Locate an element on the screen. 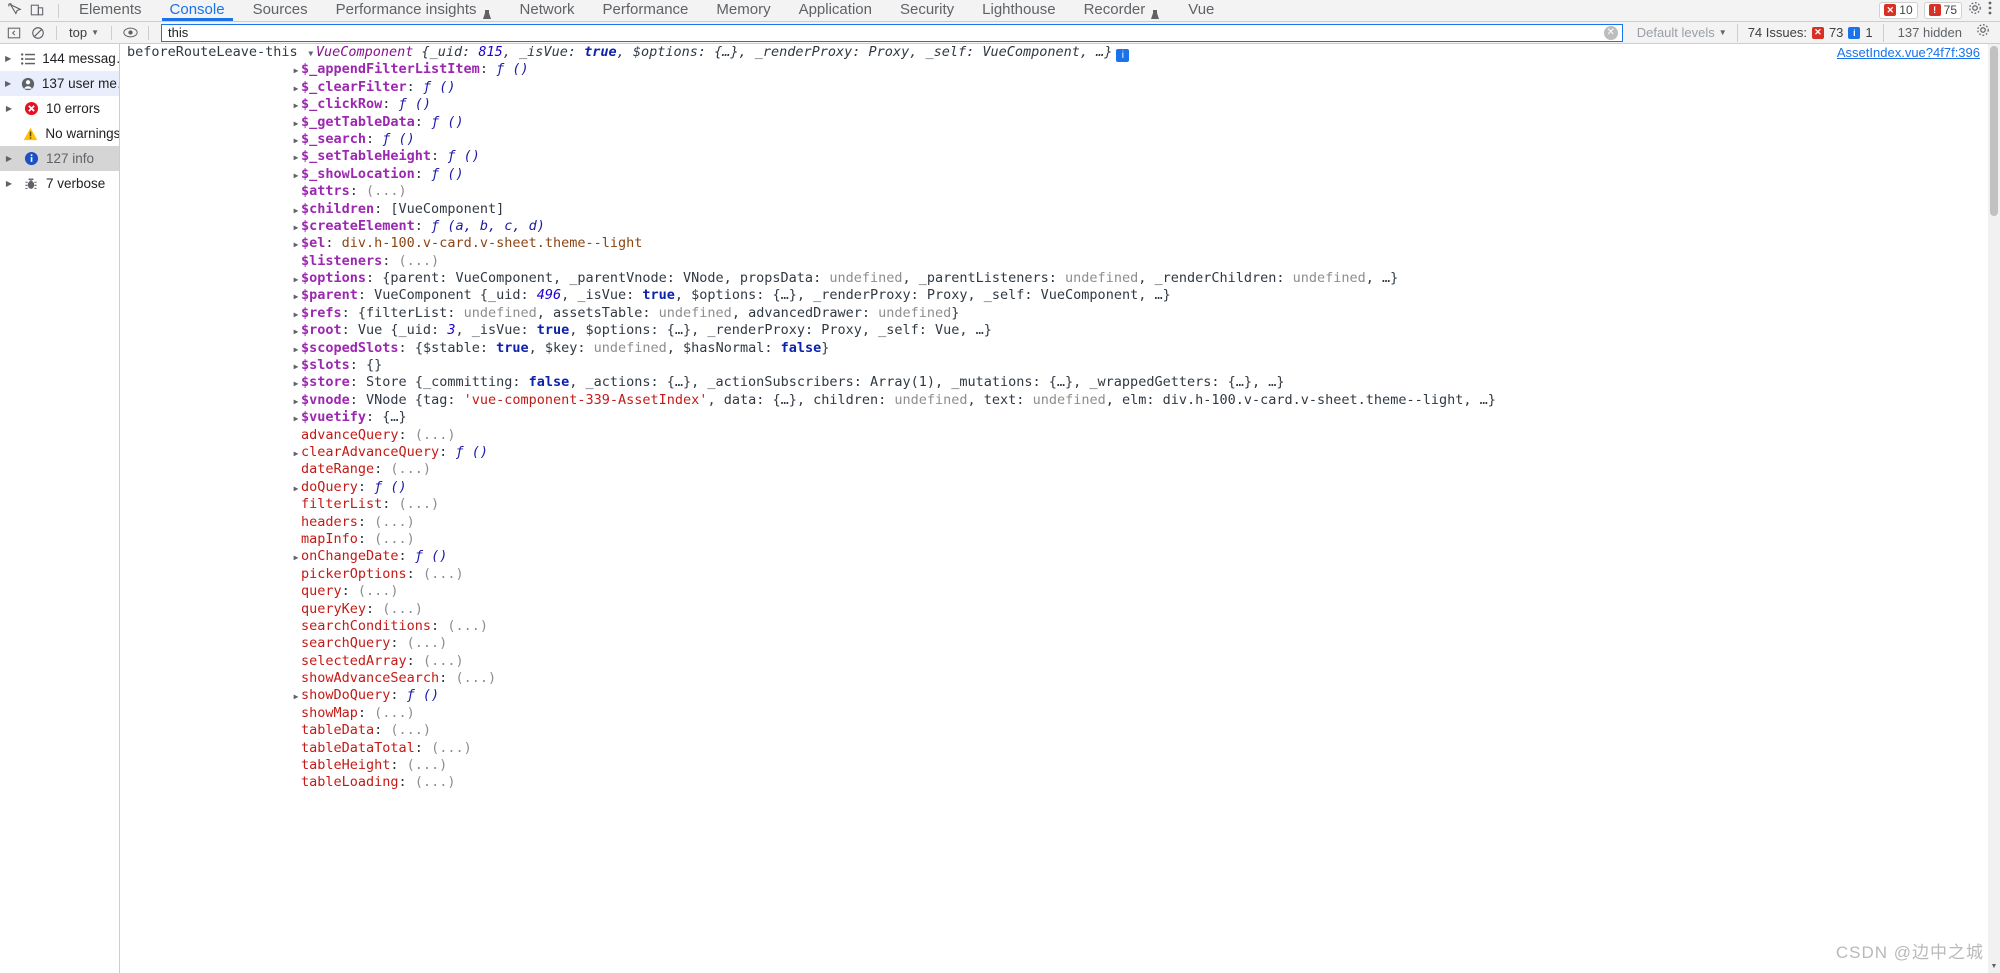 This screenshot has height=973, width=2000. tab-performance: Performance is located at coordinates (646, 10).